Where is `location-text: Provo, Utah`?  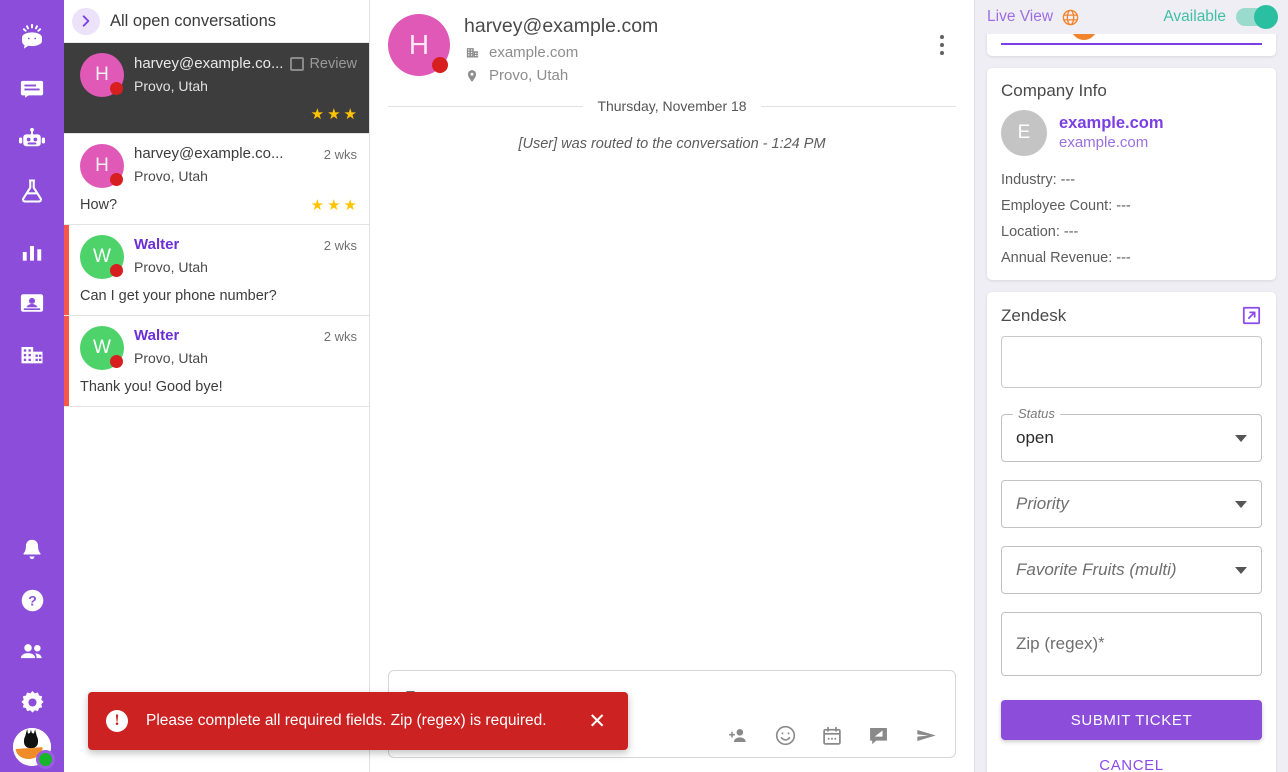
location-text: Provo, Utah is located at coordinates (529, 75).